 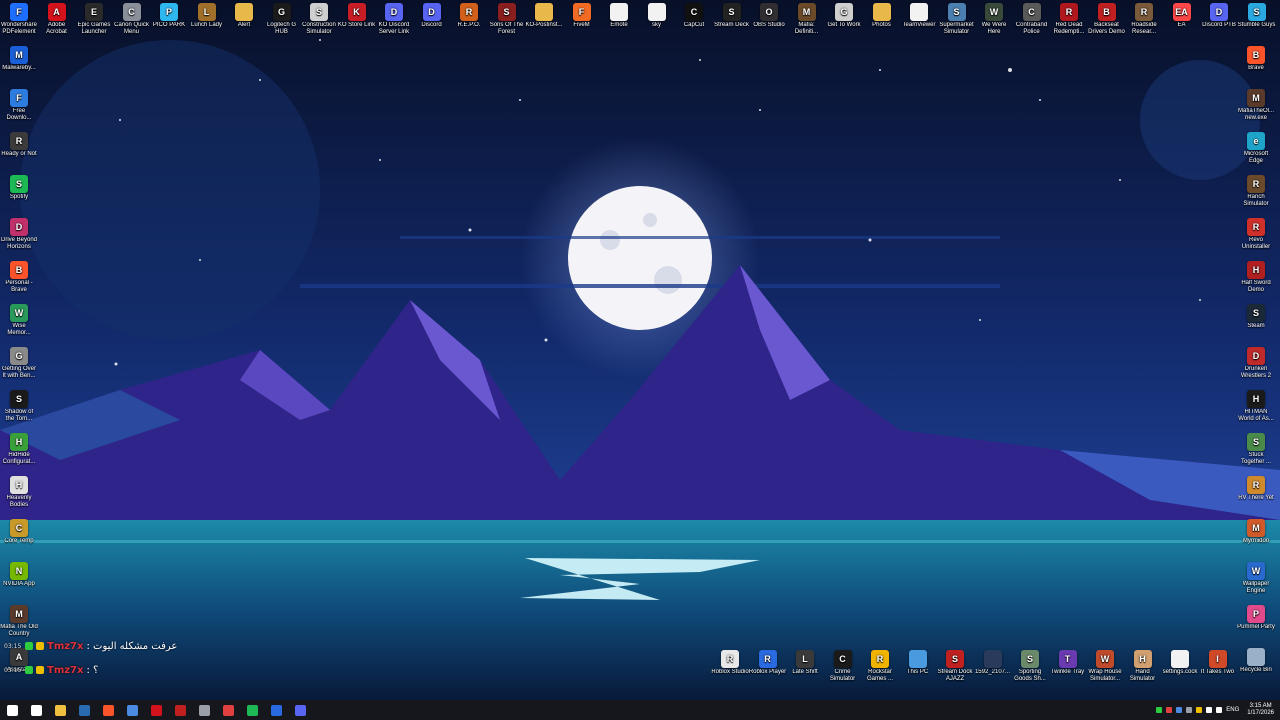 What do you see at coordinates (844, 16) in the screenshot?
I see `desktop-shortcut: G Get To Work` at bounding box center [844, 16].